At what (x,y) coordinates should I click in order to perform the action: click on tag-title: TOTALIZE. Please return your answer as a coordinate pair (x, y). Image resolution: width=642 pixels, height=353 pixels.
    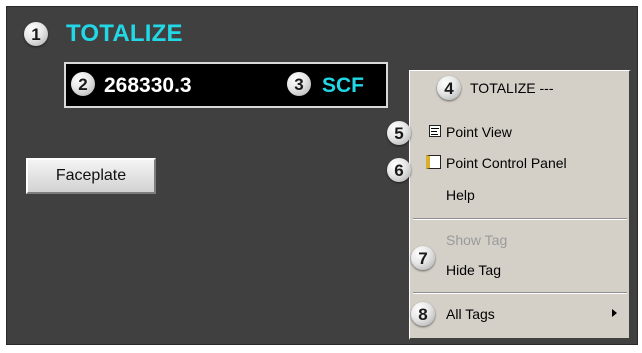
    Looking at the image, I should click on (124, 33).